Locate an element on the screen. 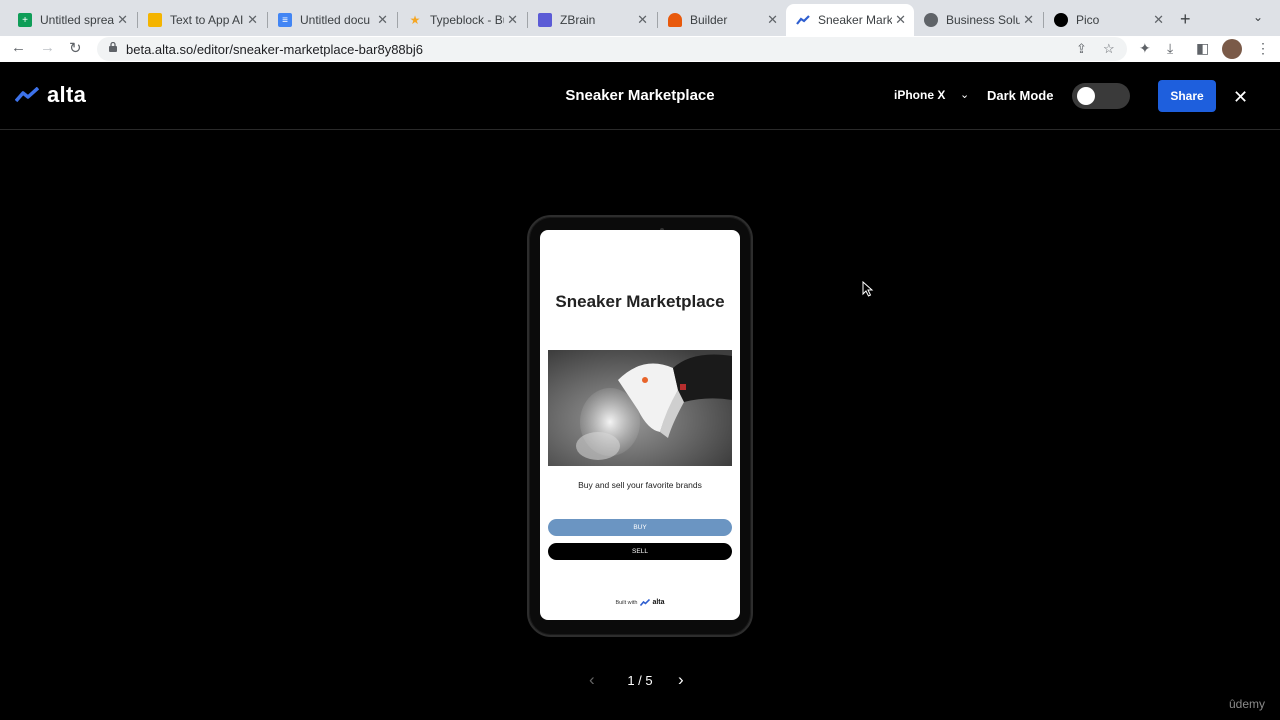  browser-tab: + Untitled sprea ✕ is located at coordinates (72, 20).